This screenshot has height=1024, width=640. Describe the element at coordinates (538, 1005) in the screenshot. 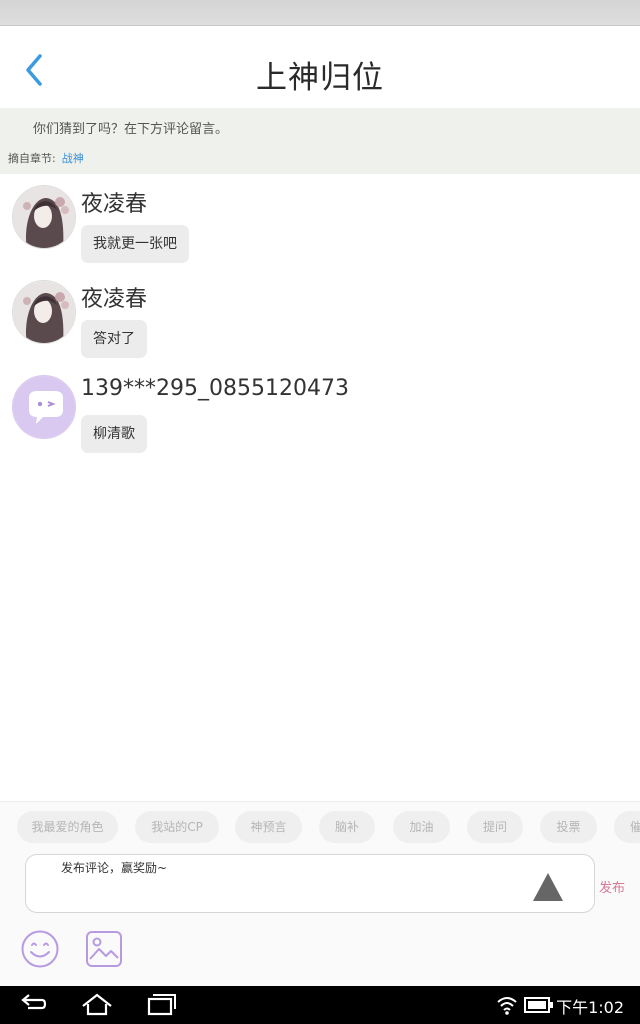

I see `battery-icon` at that location.